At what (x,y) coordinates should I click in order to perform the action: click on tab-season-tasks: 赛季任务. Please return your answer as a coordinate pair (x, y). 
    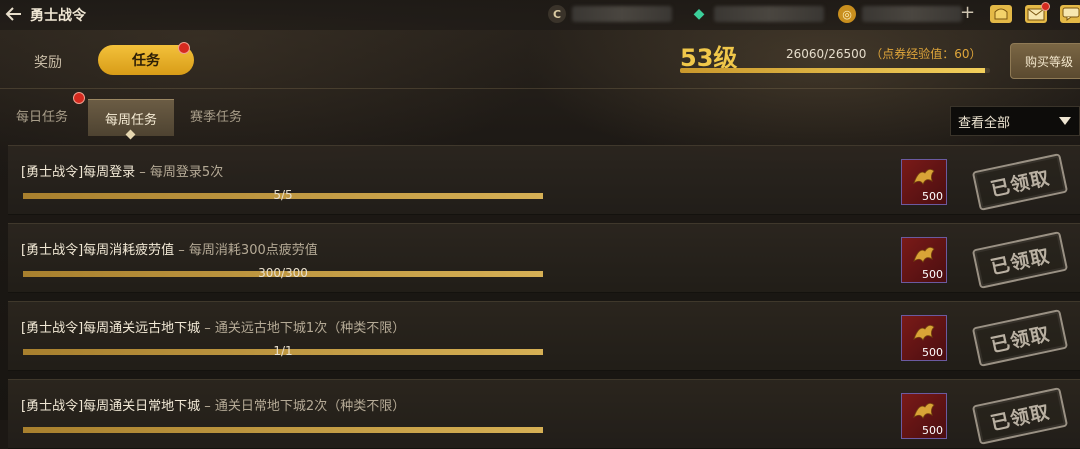
    Looking at the image, I should click on (216, 115).